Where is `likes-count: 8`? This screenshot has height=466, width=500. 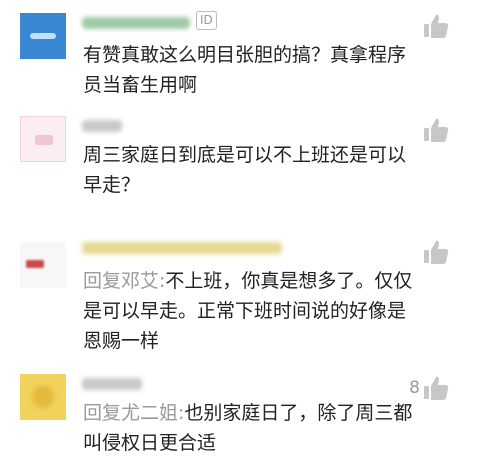 likes-count: 8 is located at coordinates (414, 388).